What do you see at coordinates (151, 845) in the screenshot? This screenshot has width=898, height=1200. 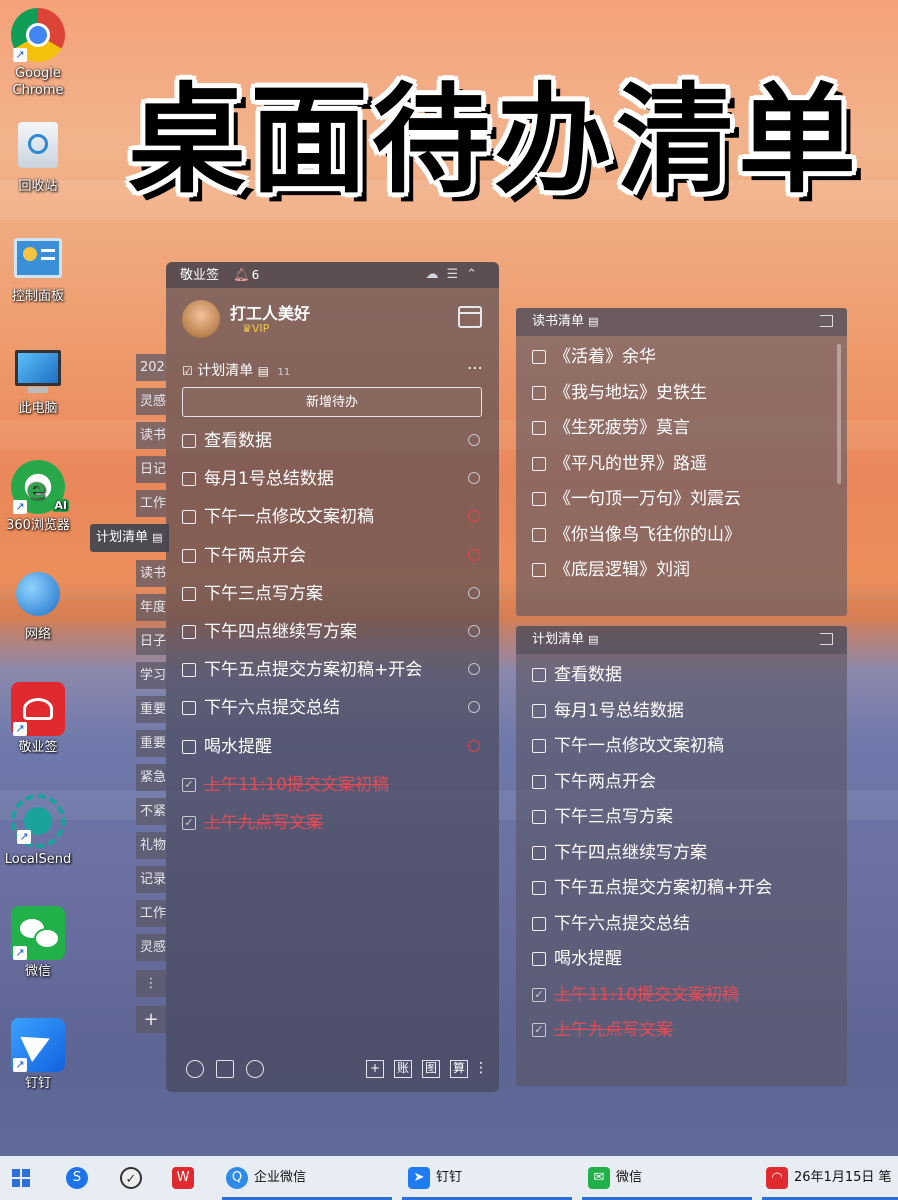 I see `side-tab: 礼物` at bounding box center [151, 845].